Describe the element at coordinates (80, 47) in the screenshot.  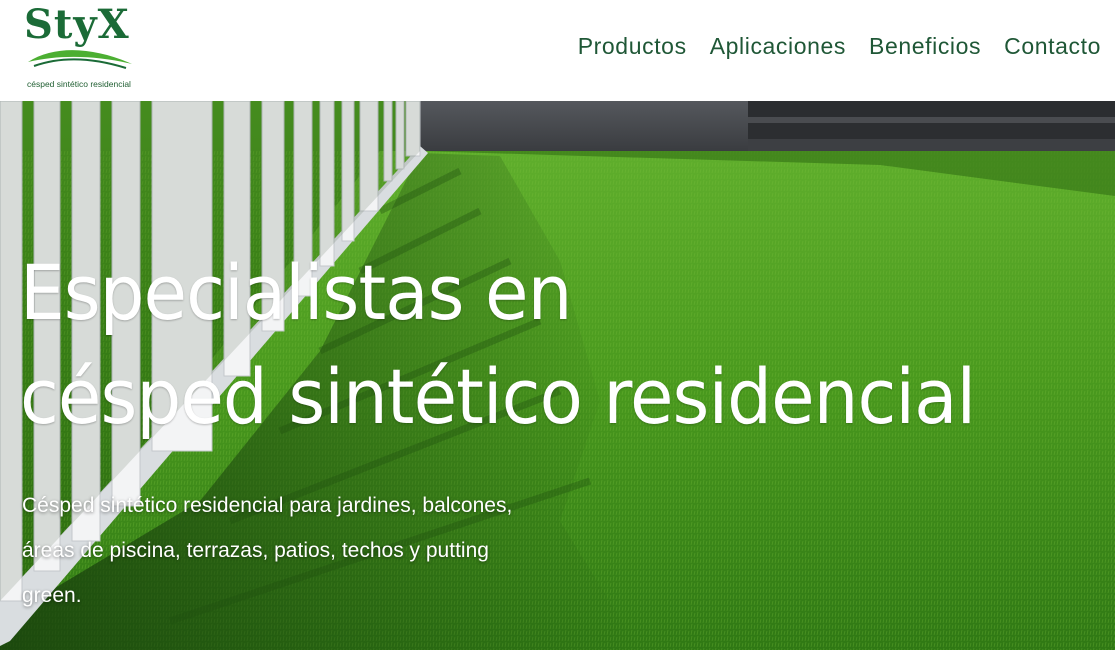
I see `brand-logo: StyX césped sintético residencial` at that location.